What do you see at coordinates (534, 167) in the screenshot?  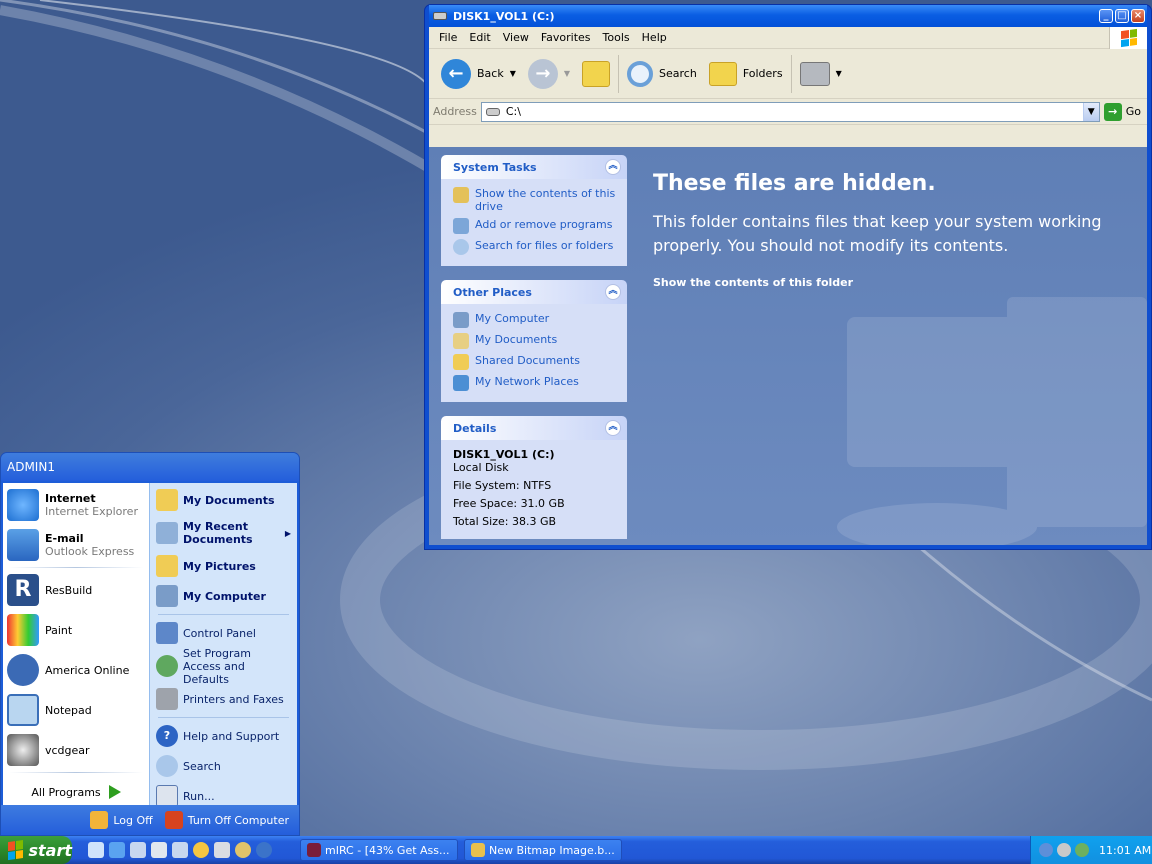 I see `system-tasks-header: System Tasks ︽` at bounding box center [534, 167].